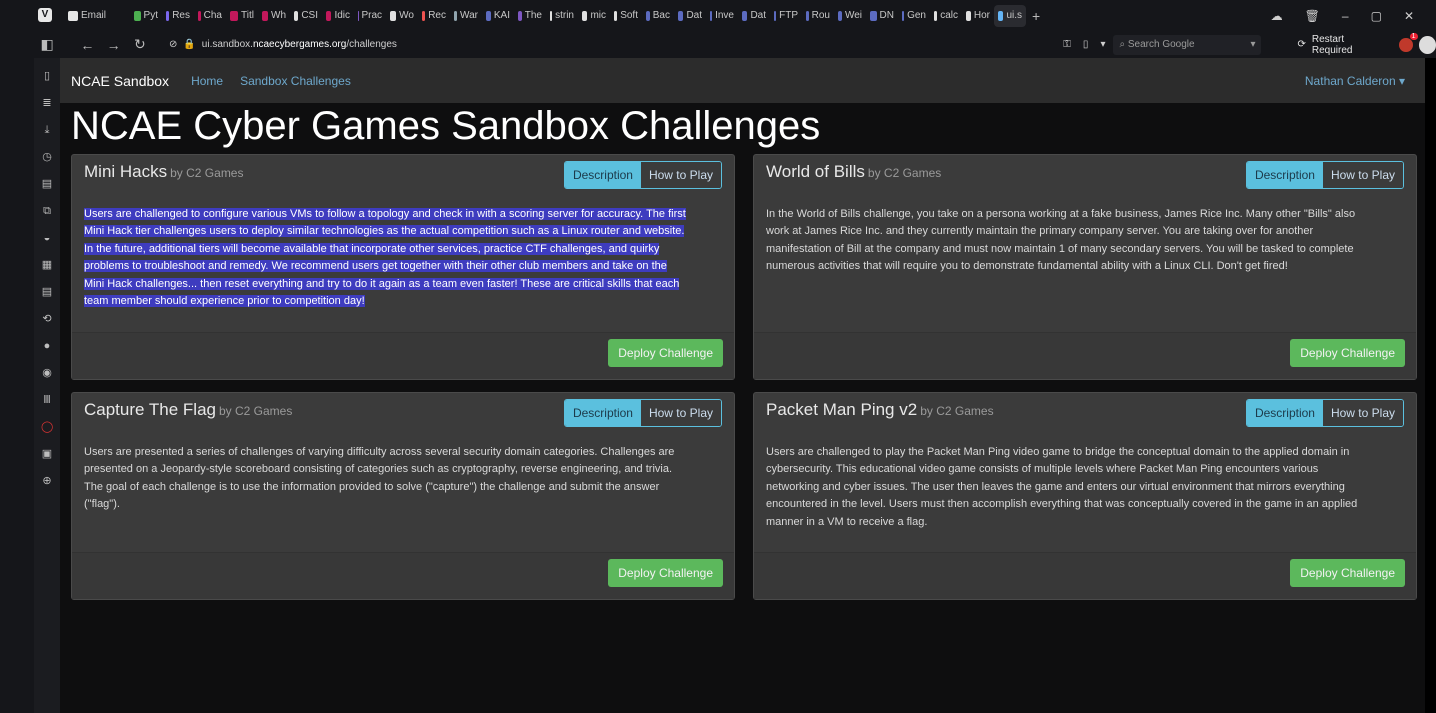  Describe the element at coordinates (173, 44) in the screenshot. I see `site-info-icon: ⊘` at that location.